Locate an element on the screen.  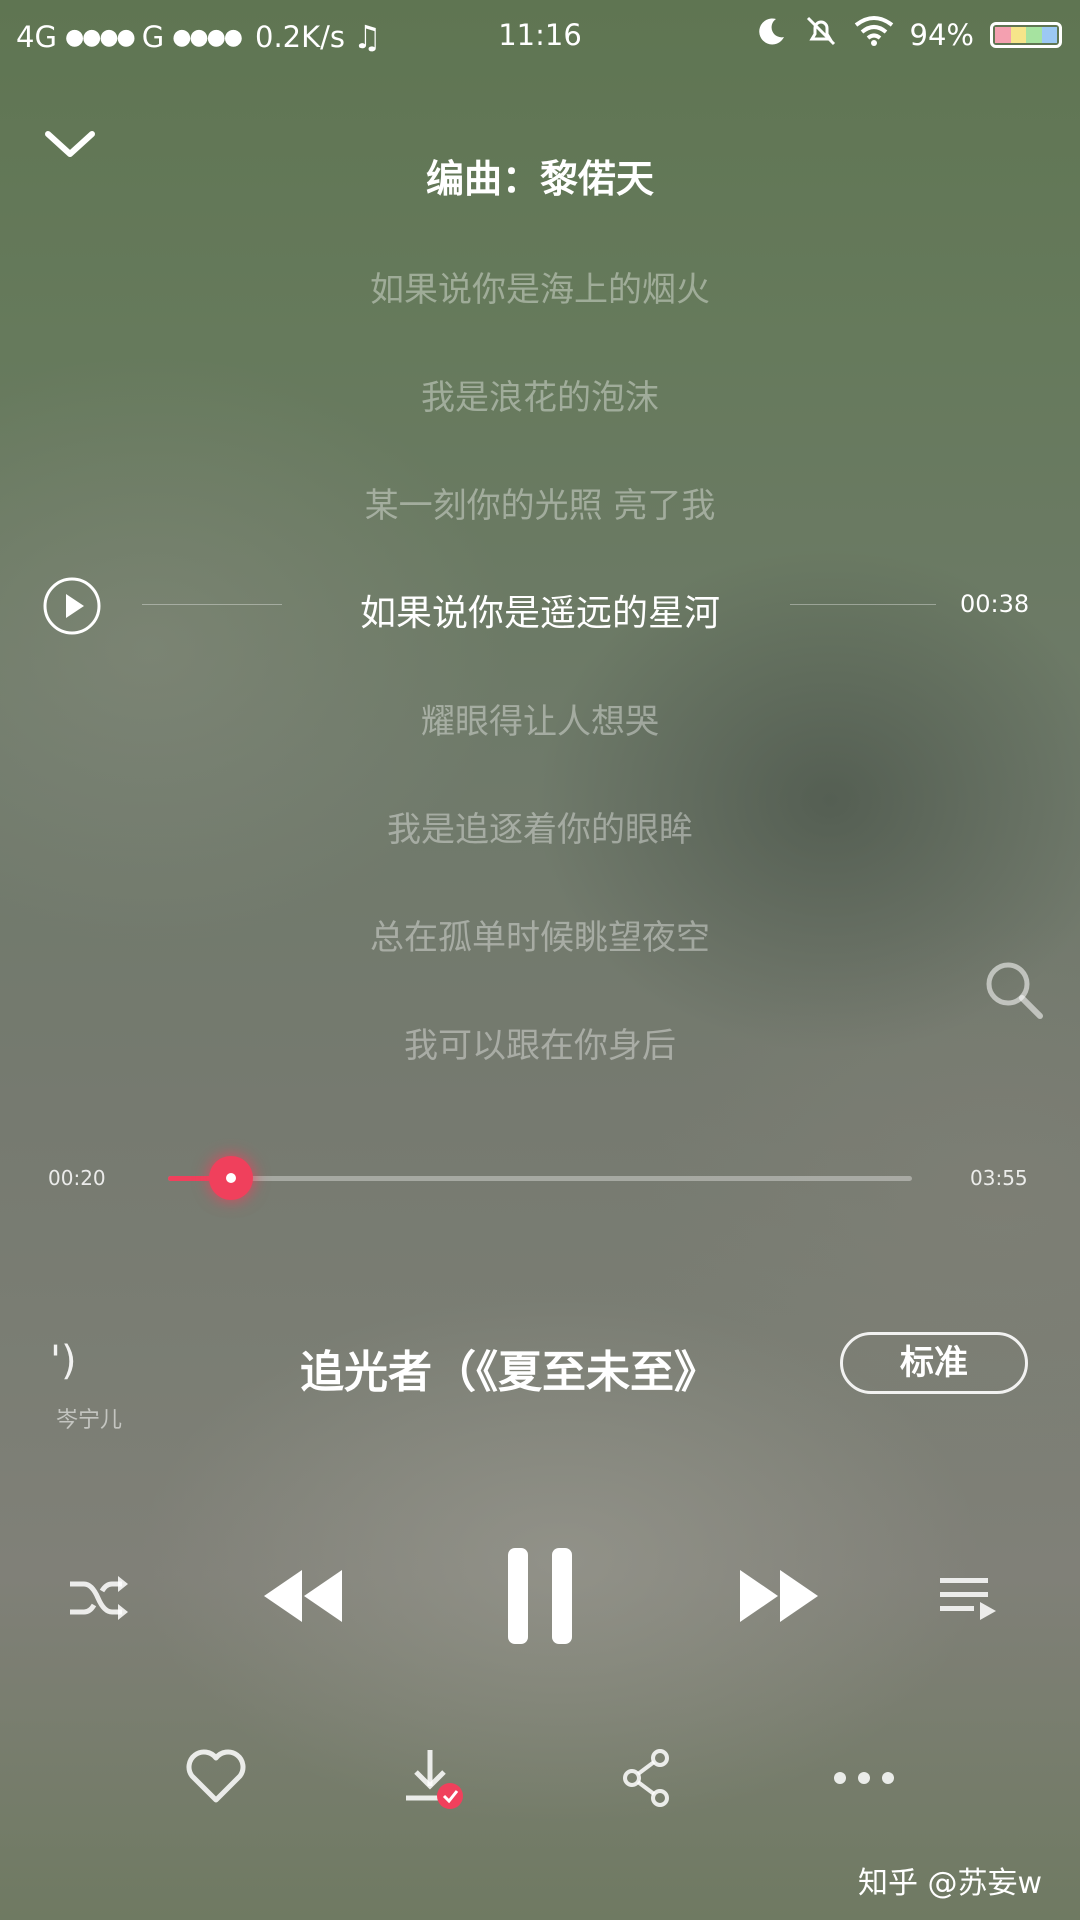
download-icon is located at coordinates (435, 1780).